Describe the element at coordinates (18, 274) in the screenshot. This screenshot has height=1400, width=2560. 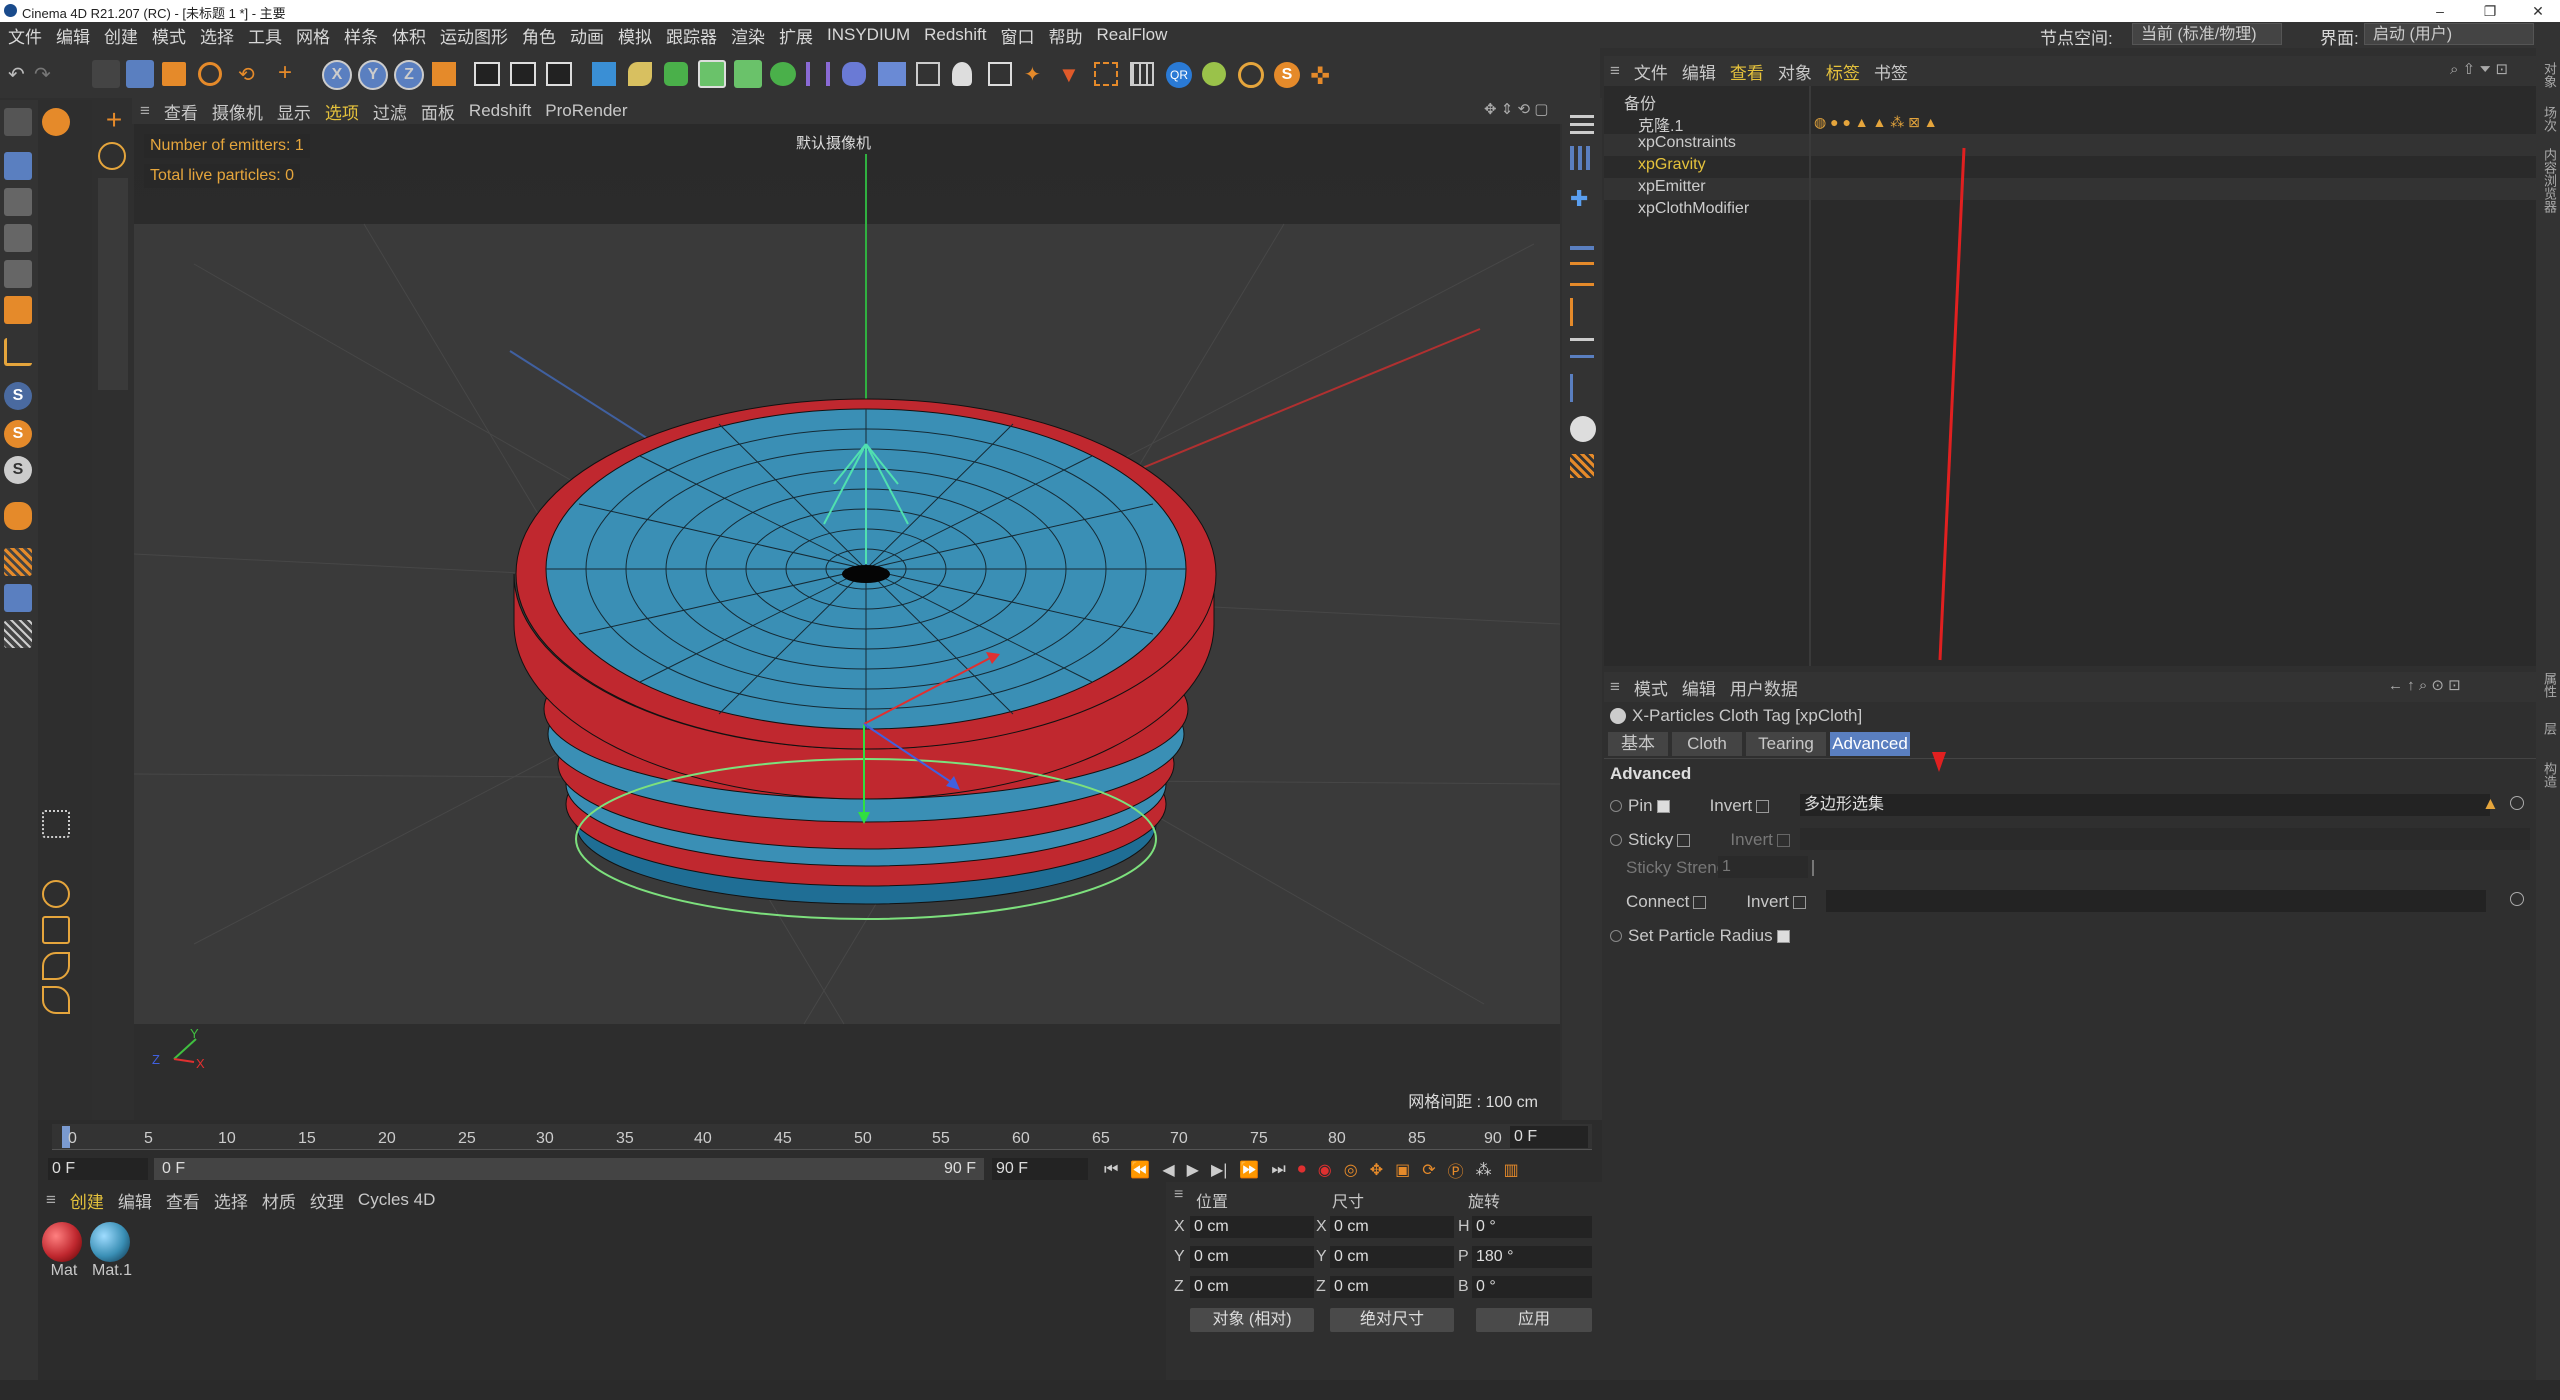
I see `edges-mode-icon` at that location.